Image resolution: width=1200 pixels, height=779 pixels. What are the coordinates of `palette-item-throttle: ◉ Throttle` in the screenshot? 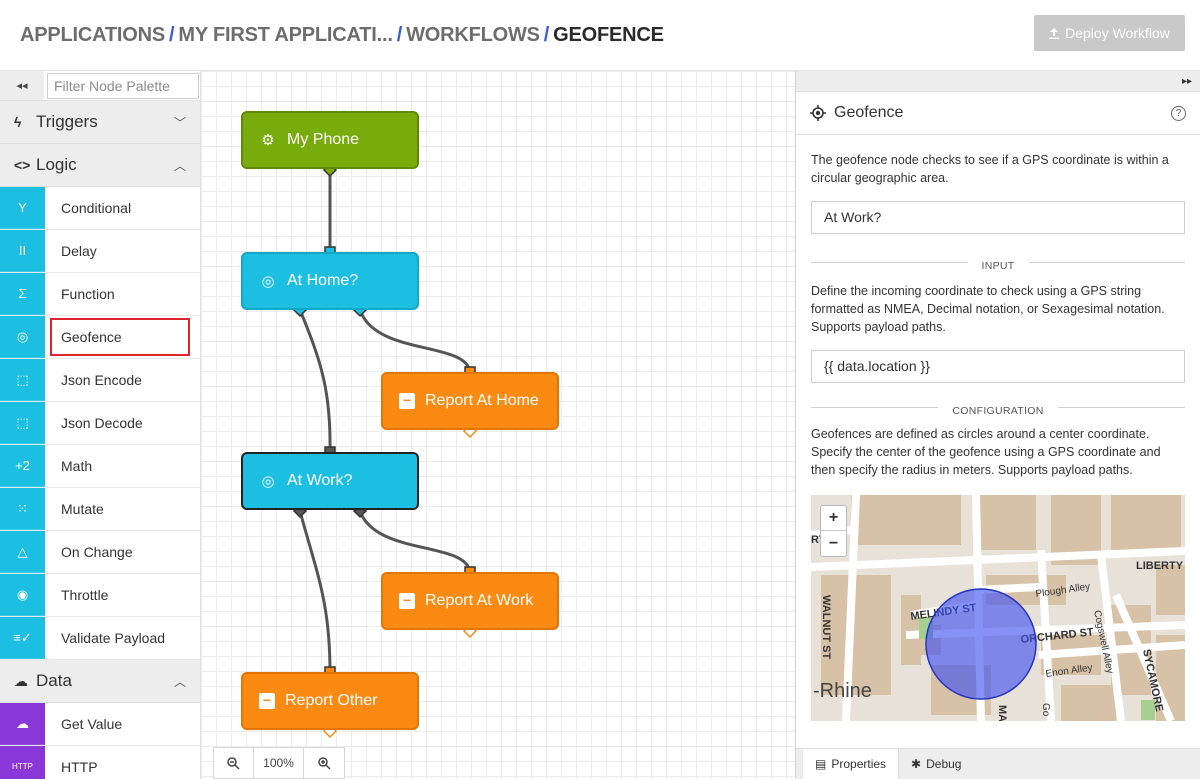 It's located at (100, 595).